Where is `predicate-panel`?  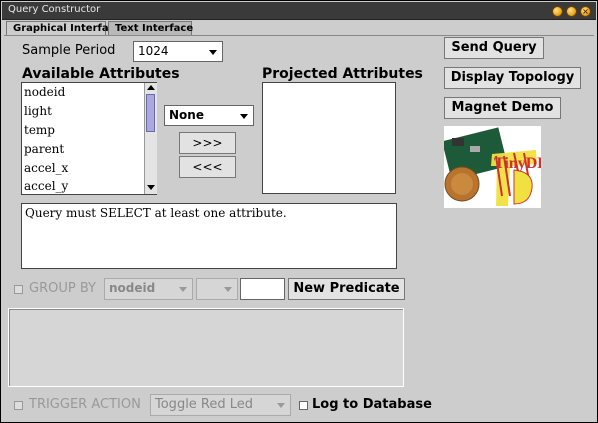 predicate-panel is located at coordinates (206, 347).